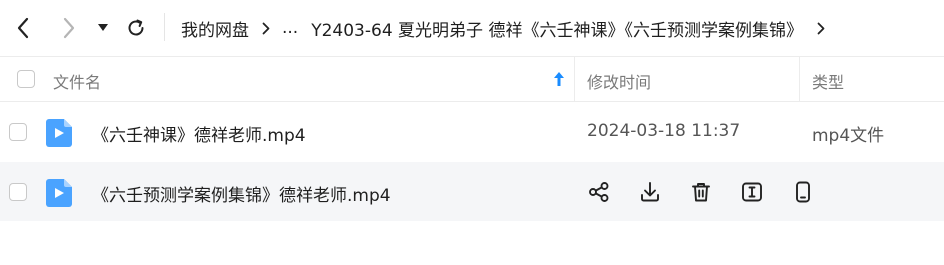 The height and width of the screenshot is (265, 944). What do you see at coordinates (619, 81) in the screenshot?
I see `column-header-modified: 修改时间` at bounding box center [619, 81].